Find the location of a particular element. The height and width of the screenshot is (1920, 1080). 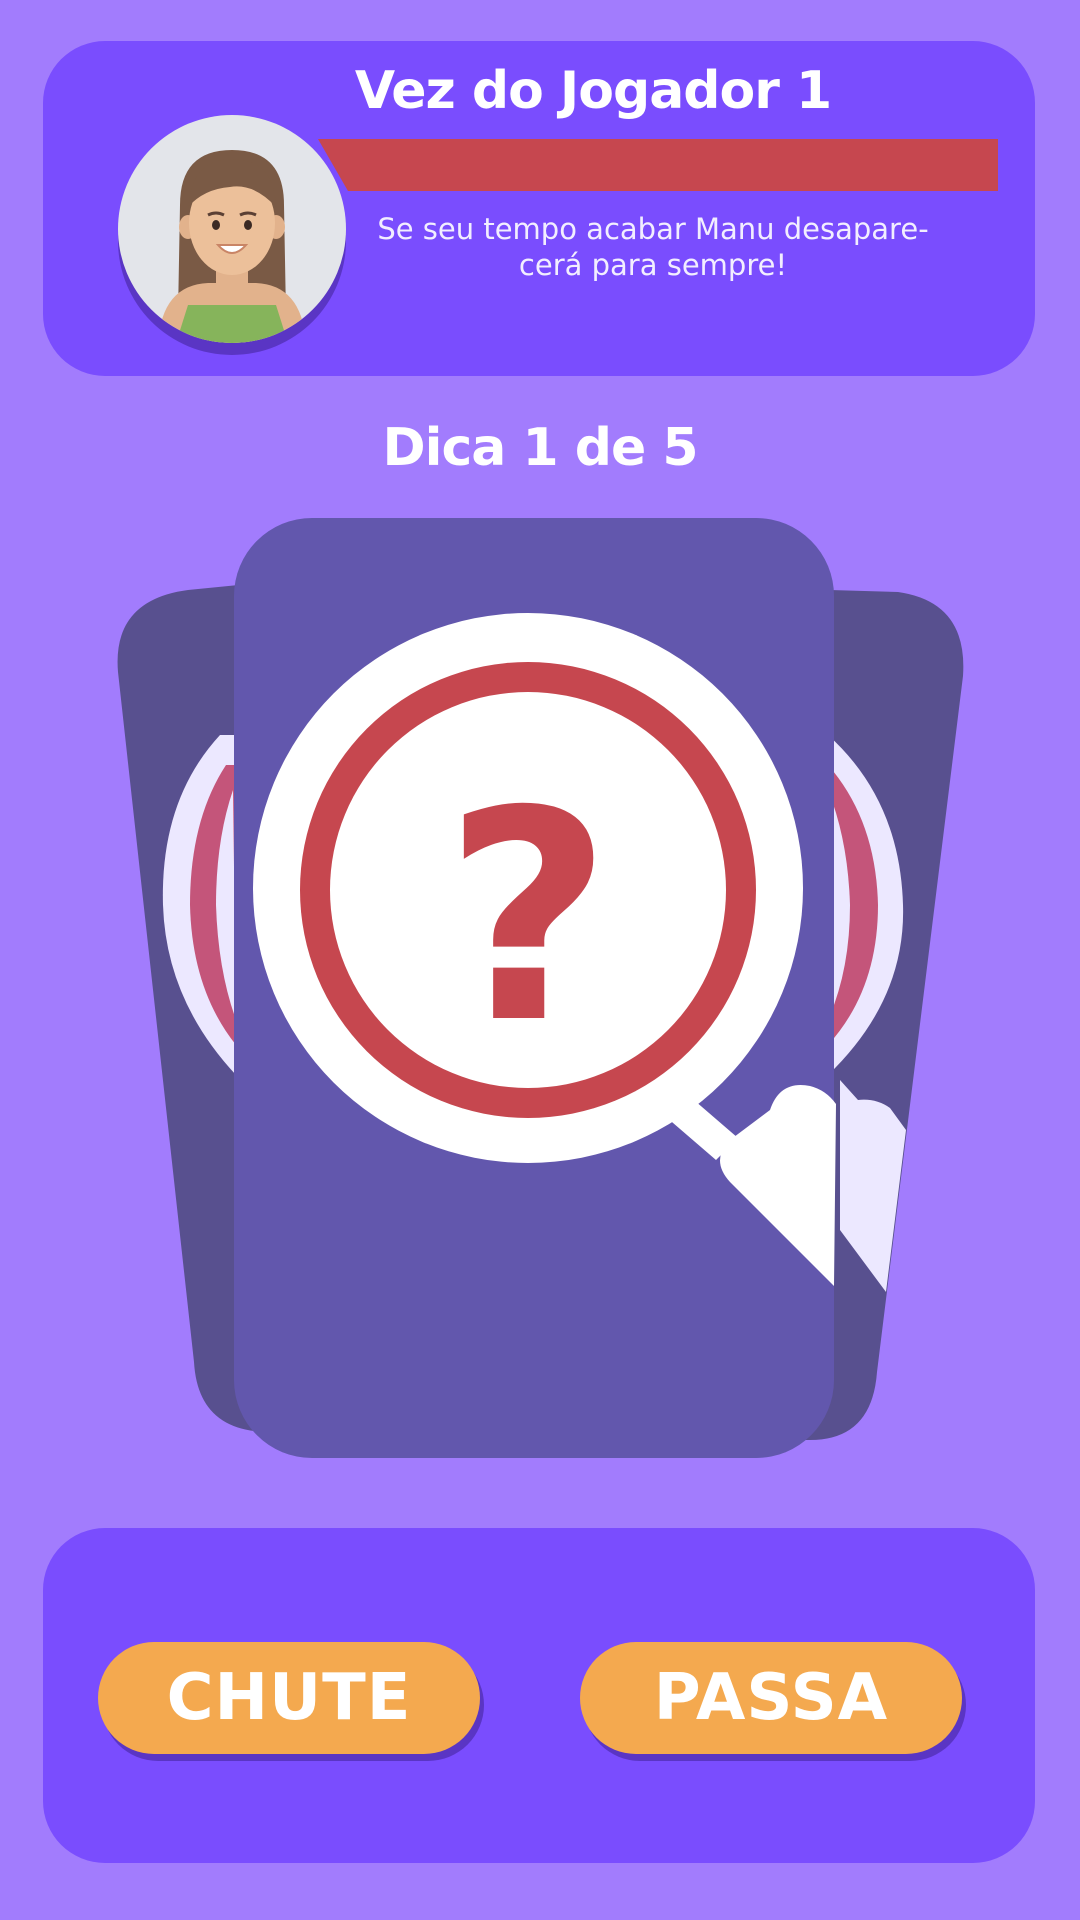

question-mark-icon: ? is located at coordinates (528, 918).